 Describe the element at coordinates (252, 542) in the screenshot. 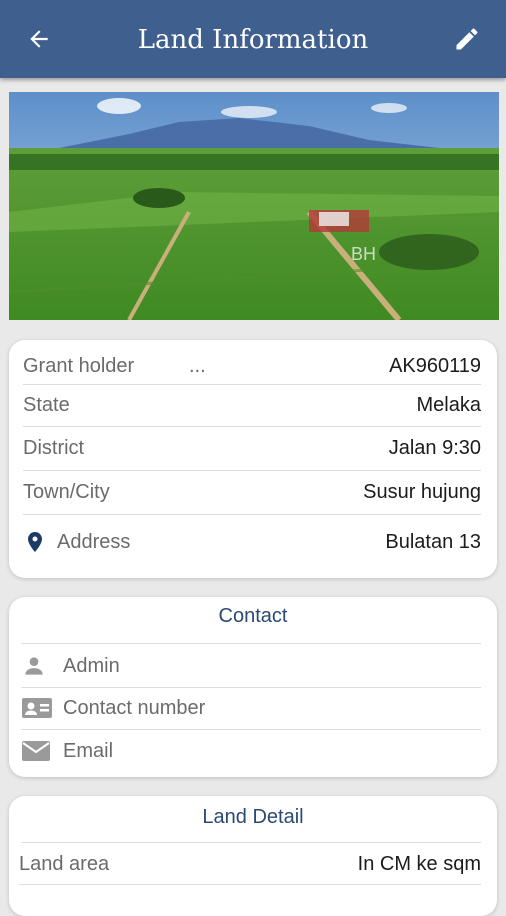

I see `address-row: Address Bulatan 13` at that location.